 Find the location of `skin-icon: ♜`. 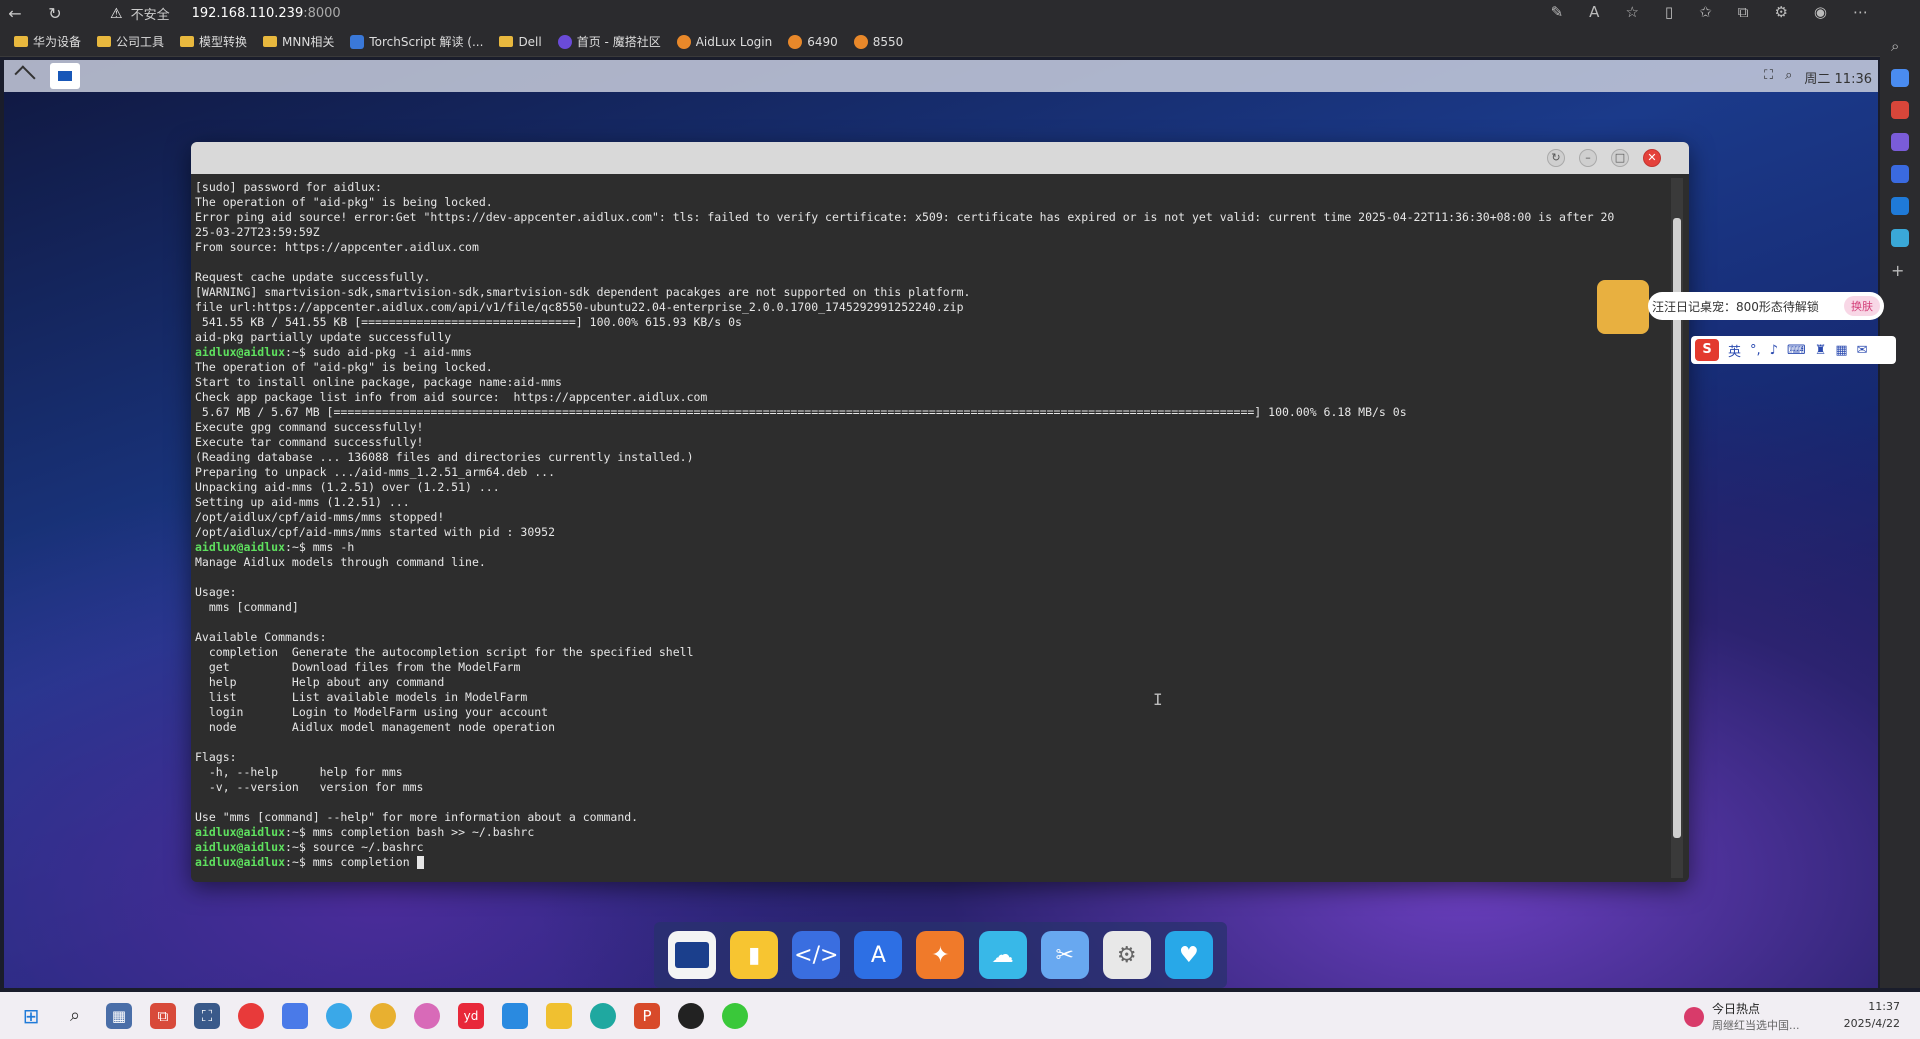

skin-icon: ♜ is located at coordinates (1821, 350).